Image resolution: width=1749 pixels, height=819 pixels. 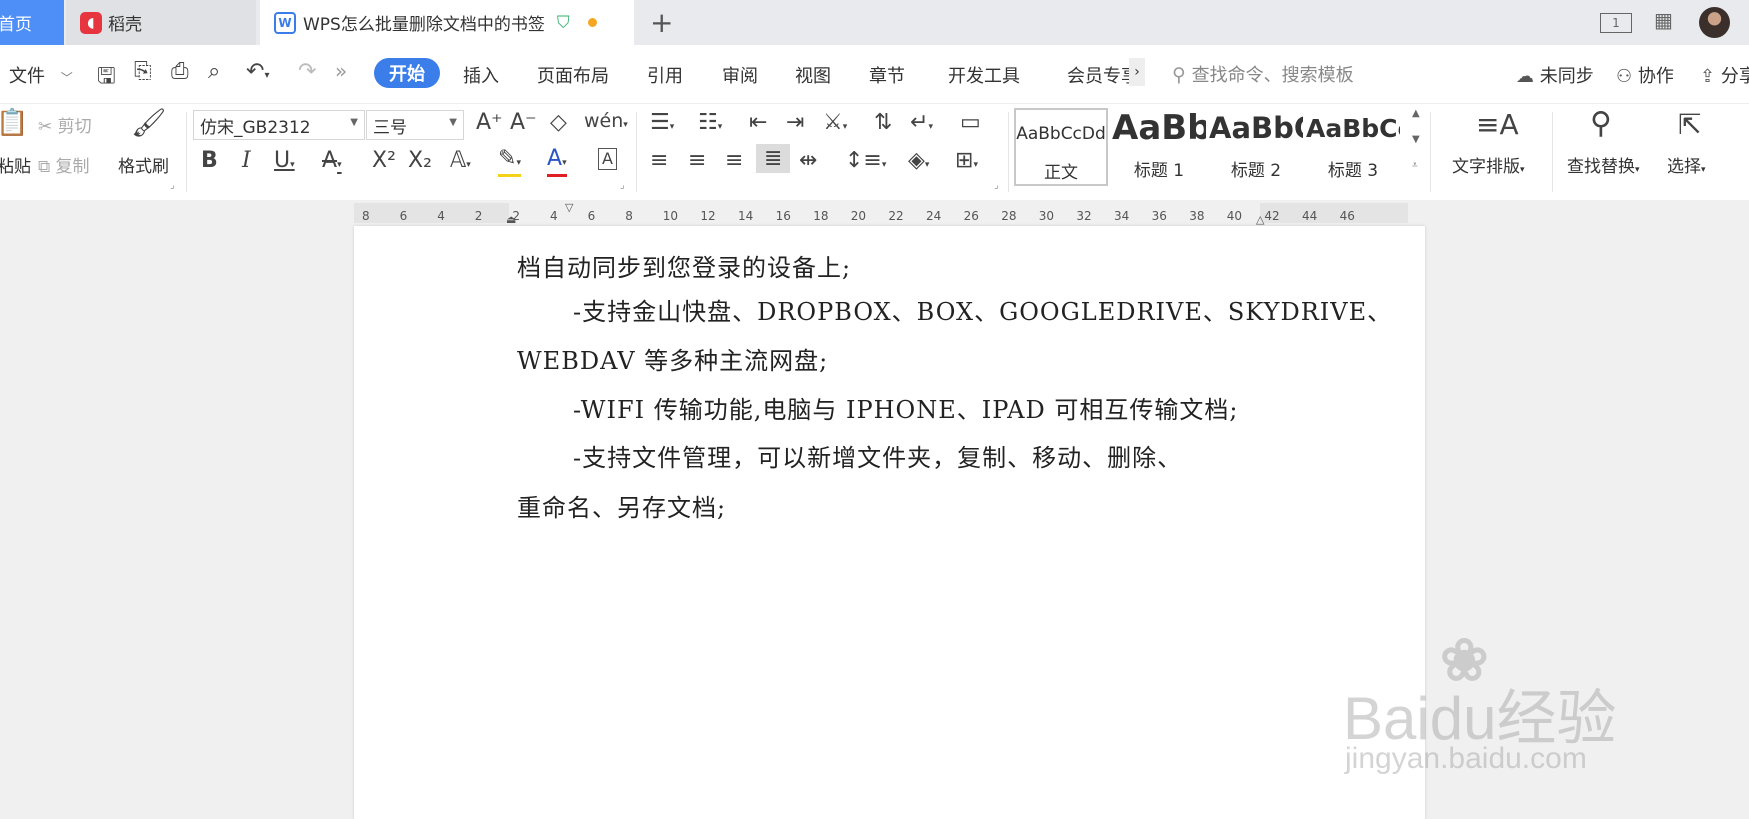 I want to click on find-replace-button: 查找替换▾, so click(x=1603, y=164).